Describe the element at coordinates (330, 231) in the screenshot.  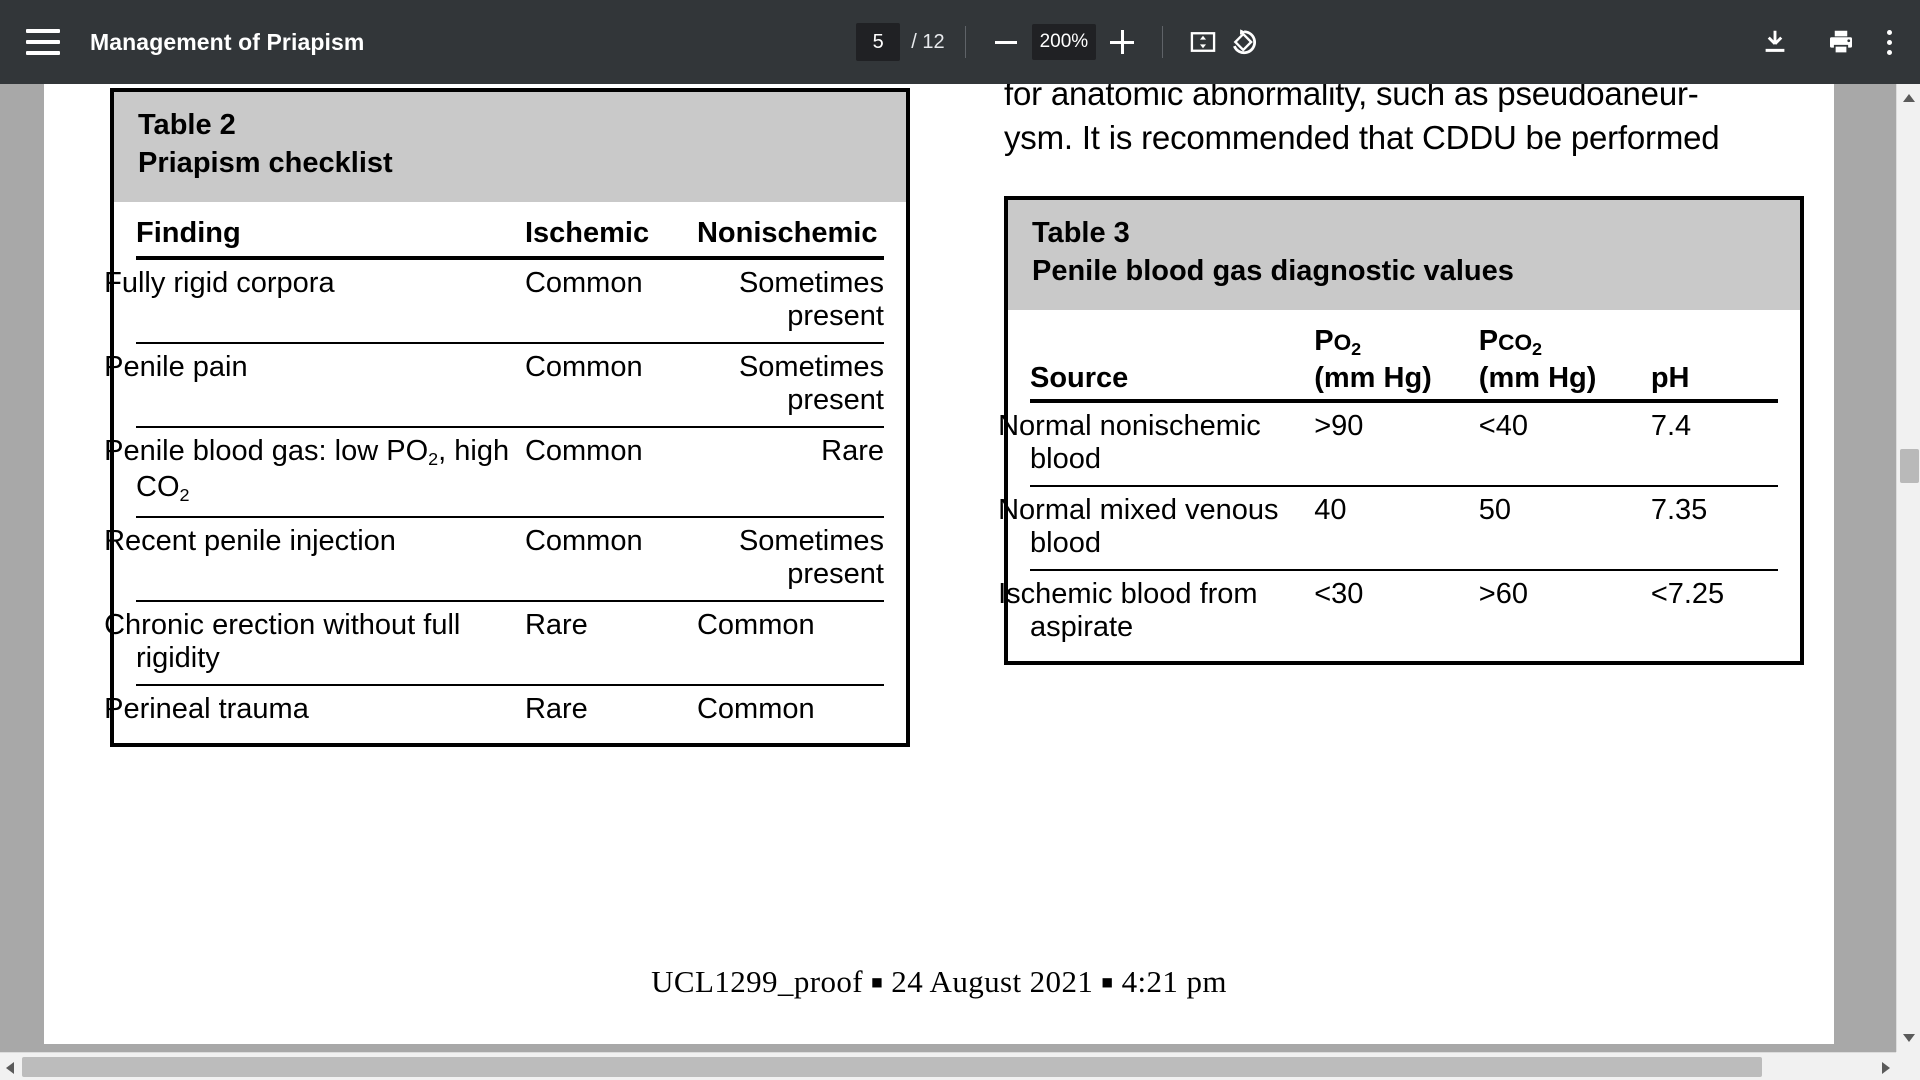
I see `table-2-col-finding: Finding` at that location.